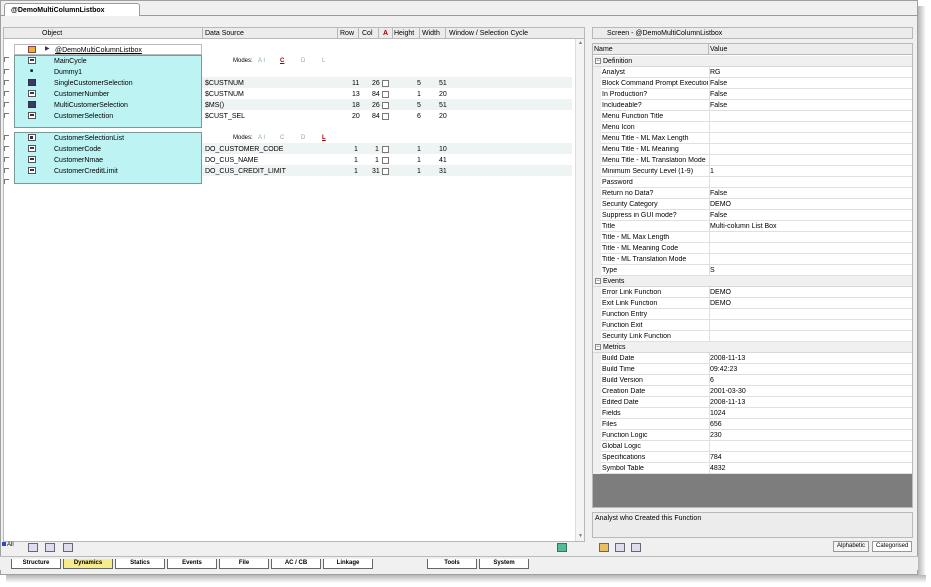 The height and width of the screenshot is (587, 931). I want to click on scroll-up-icon: ▲, so click(580, 43).